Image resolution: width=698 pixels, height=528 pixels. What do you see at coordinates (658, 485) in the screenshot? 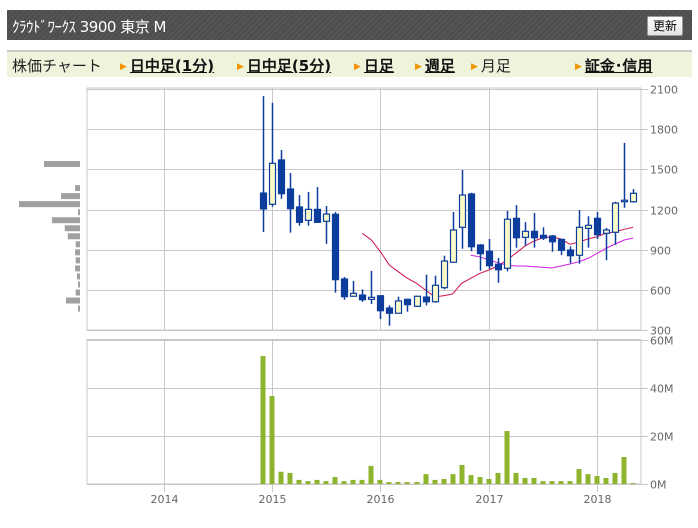
I see `volume-tick-label: 0M` at bounding box center [658, 485].